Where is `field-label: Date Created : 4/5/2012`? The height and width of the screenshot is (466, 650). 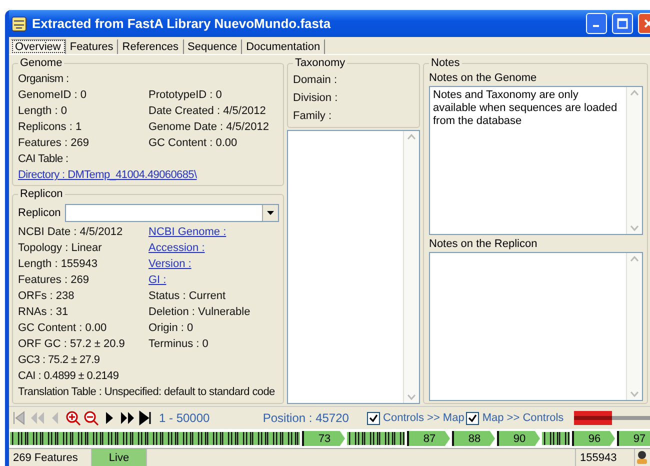 field-label: Date Created : 4/5/2012 is located at coordinates (207, 111).